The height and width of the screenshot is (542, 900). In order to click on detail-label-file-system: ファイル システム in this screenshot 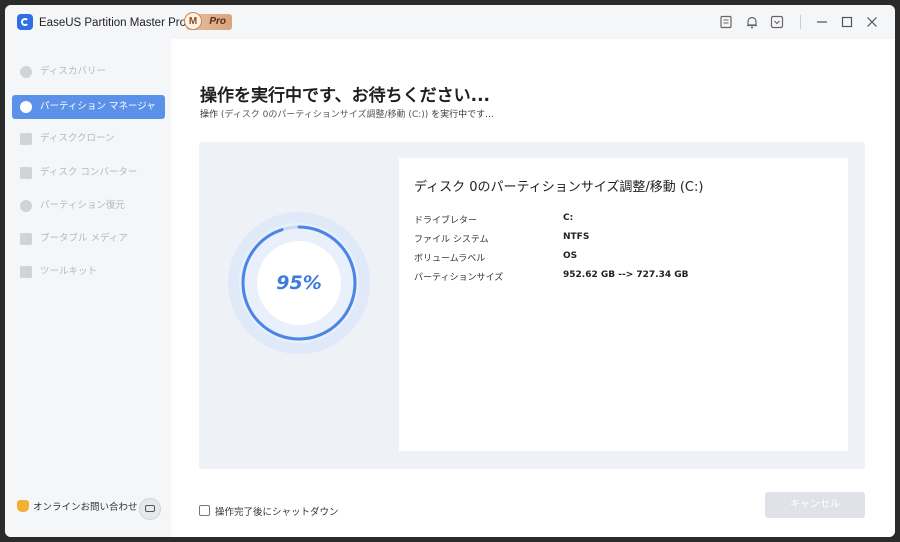, I will do `click(451, 240)`.